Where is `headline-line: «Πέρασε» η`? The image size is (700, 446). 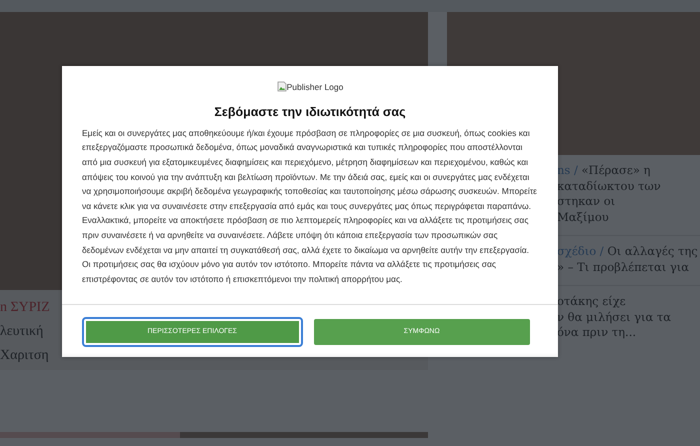 headline-line: «Πέρασε» η is located at coordinates (616, 170).